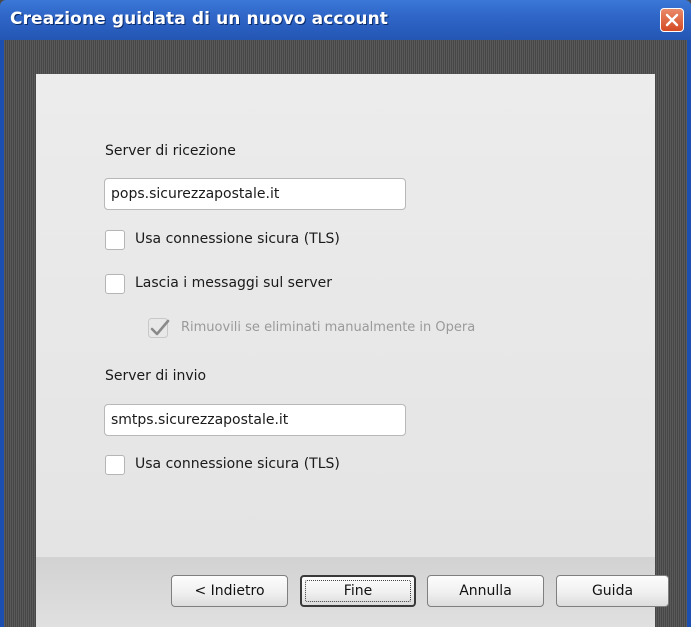 The image size is (691, 627). I want to click on help-button: Guida, so click(612, 591).